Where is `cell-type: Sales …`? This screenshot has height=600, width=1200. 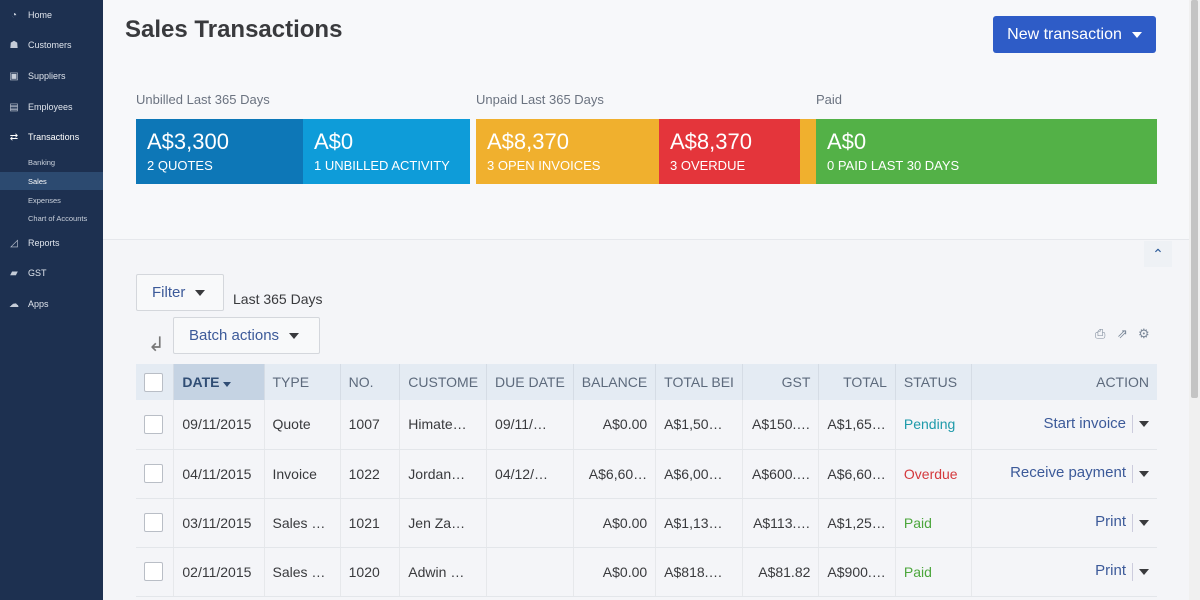
cell-type: Sales … is located at coordinates (302, 523).